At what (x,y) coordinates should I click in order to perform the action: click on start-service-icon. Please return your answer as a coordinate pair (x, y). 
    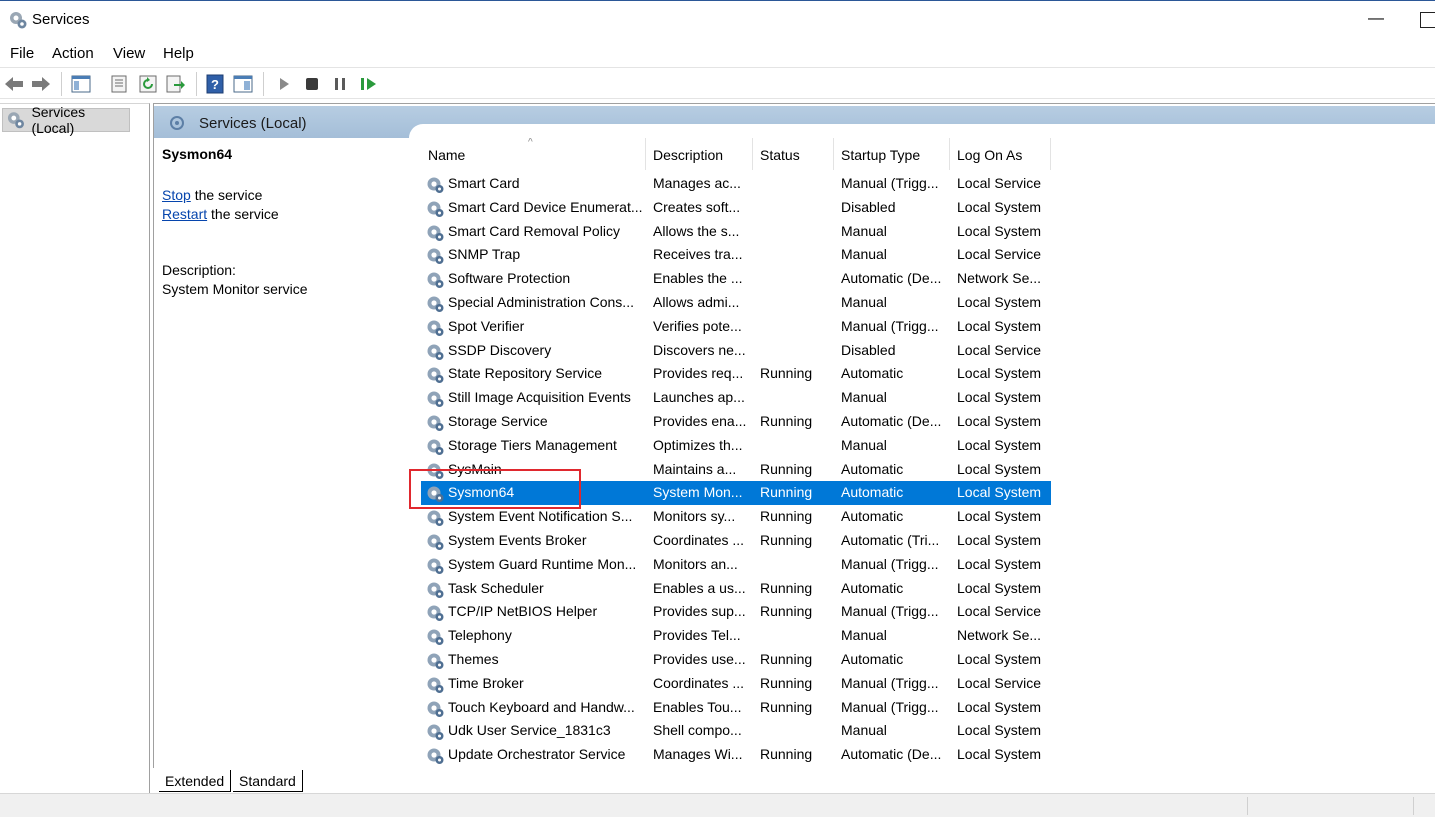
    Looking at the image, I should click on (284, 84).